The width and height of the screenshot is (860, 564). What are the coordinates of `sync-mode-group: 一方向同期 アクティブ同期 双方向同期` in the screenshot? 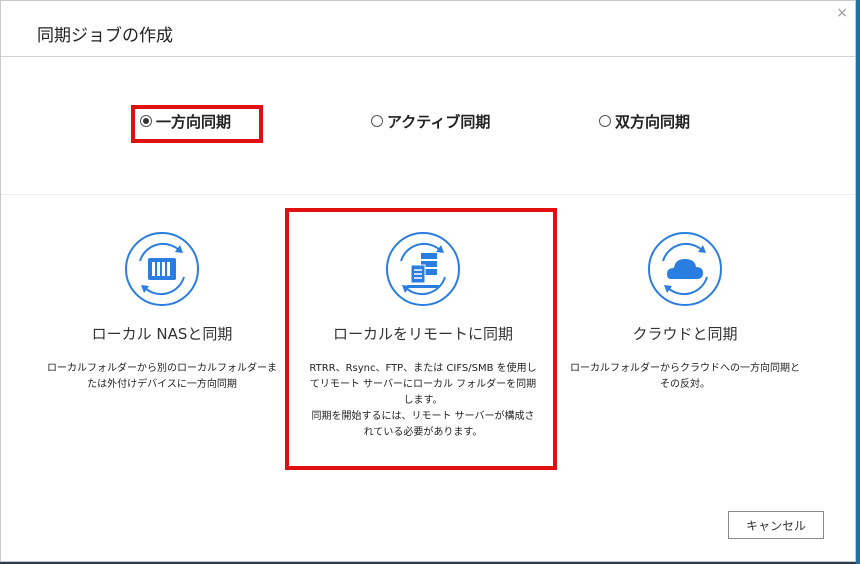 It's located at (428, 122).